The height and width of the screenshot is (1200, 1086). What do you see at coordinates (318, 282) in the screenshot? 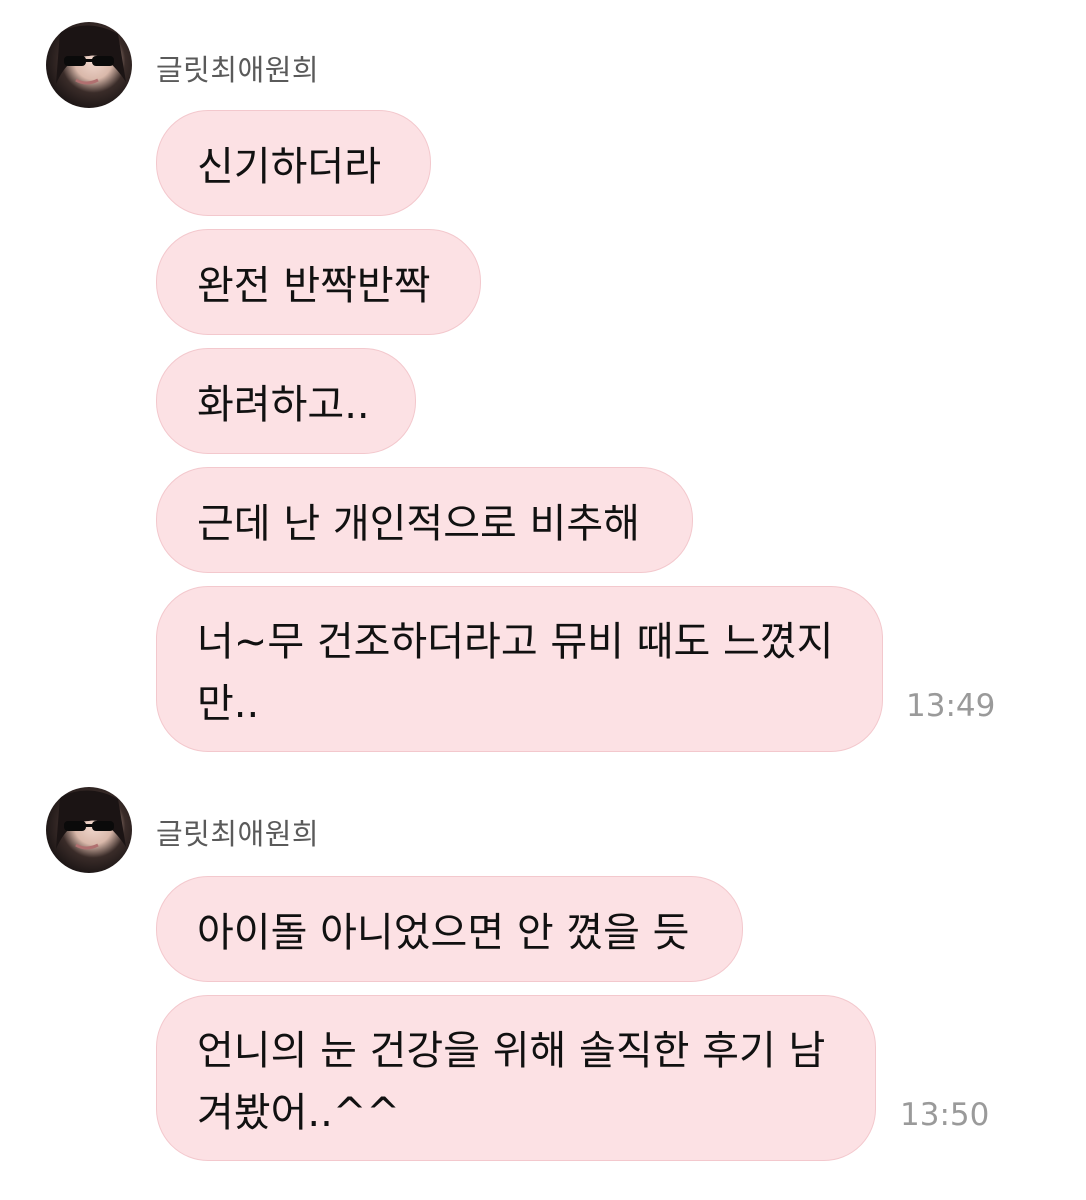
I see `message-bubble: 완전 반짝반짝` at bounding box center [318, 282].